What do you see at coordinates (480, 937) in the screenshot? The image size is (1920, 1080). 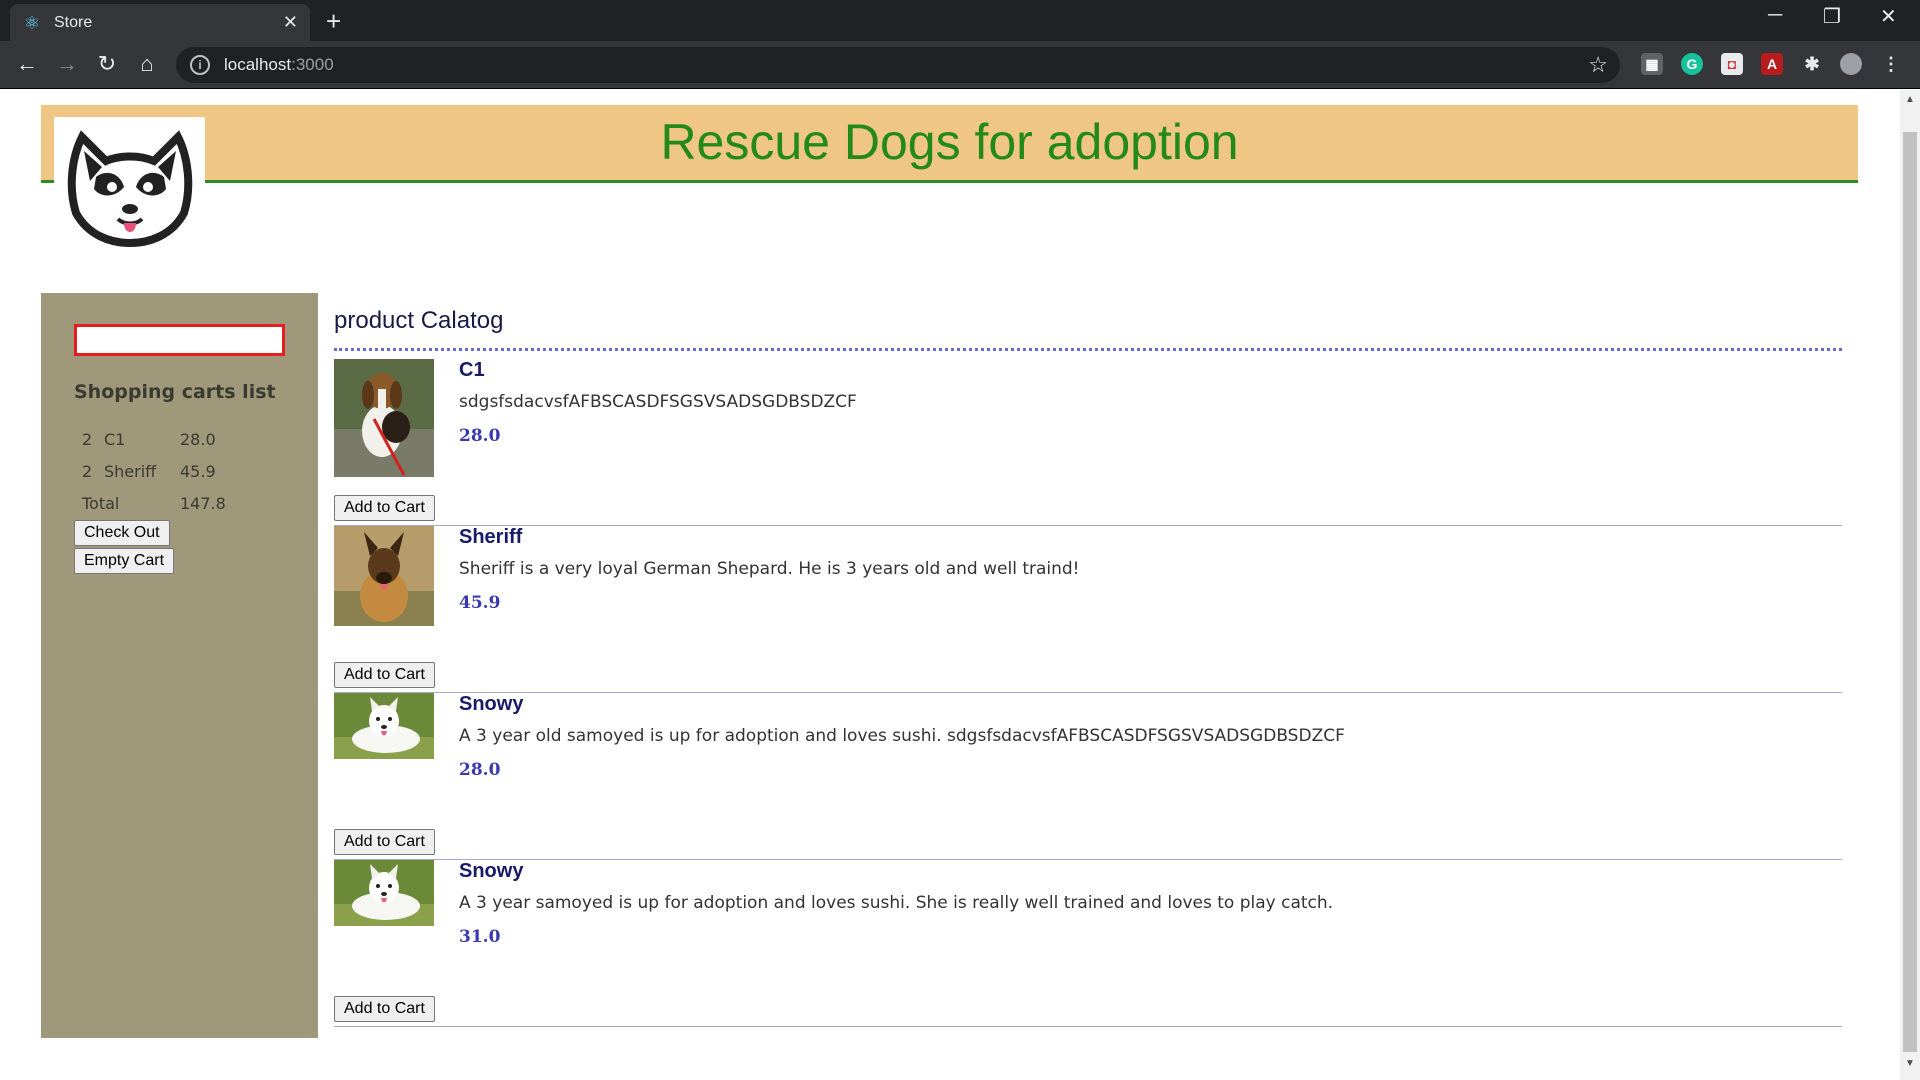 I see `product-price: 31.0` at bounding box center [480, 937].